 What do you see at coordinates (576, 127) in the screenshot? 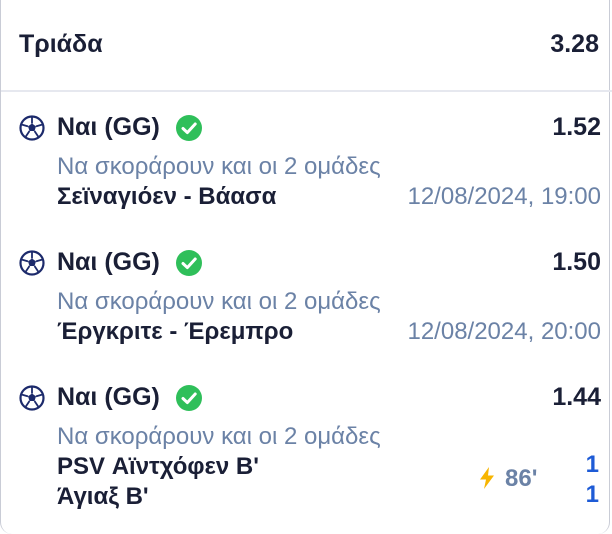
I see `selection-odds: 1.52` at bounding box center [576, 127].